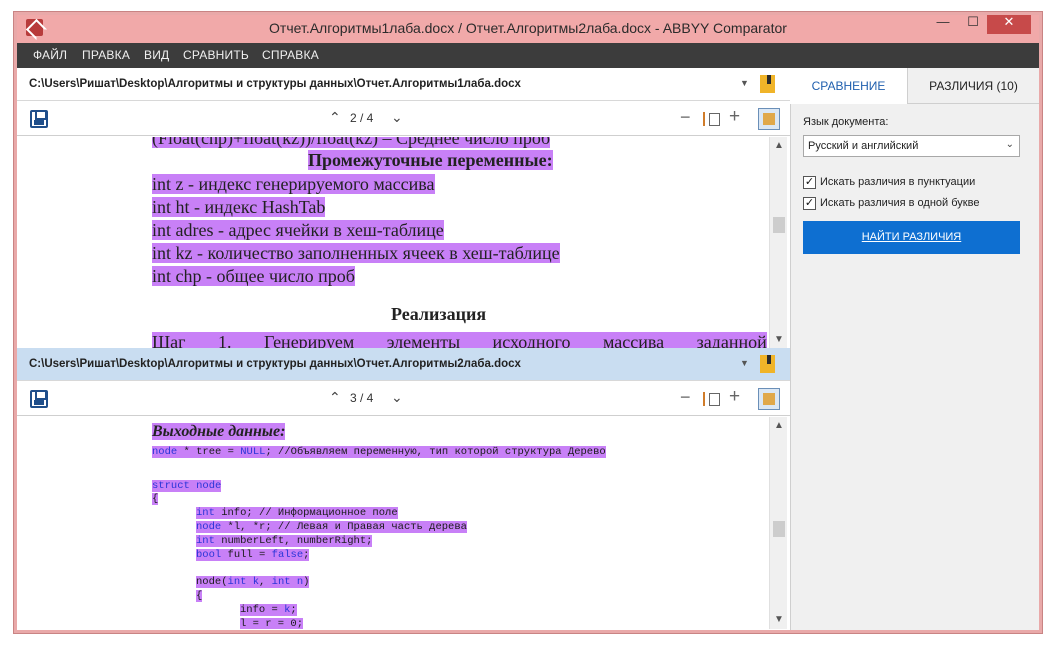 The height and width of the screenshot is (653, 1055). I want to click on doc2-page-indicator: 3 / 4, so click(362, 398).